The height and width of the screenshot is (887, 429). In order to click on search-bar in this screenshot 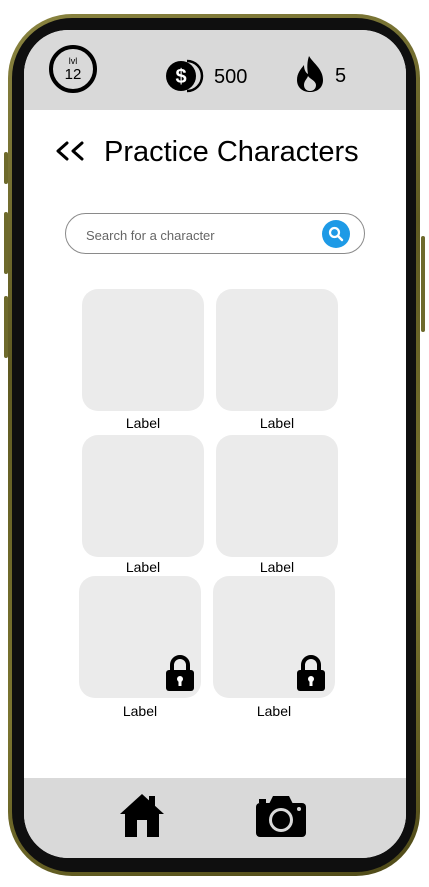, I will do `click(215, 233)`.